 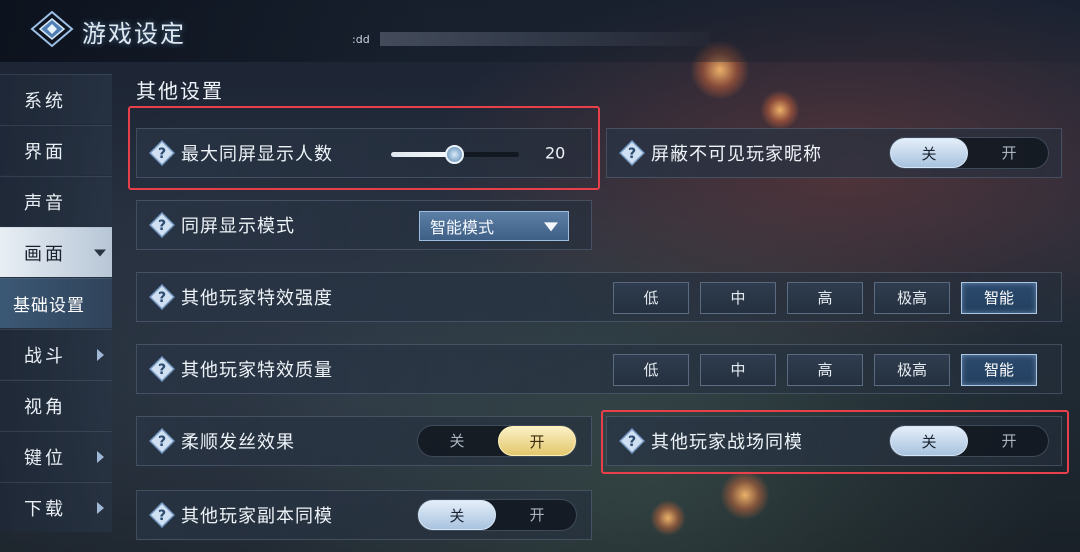 What do you see at coordinates (257, 370) in the screenshot?
I see `setting-label: 其他玩家特效质量` at bounding box center [257, 370].